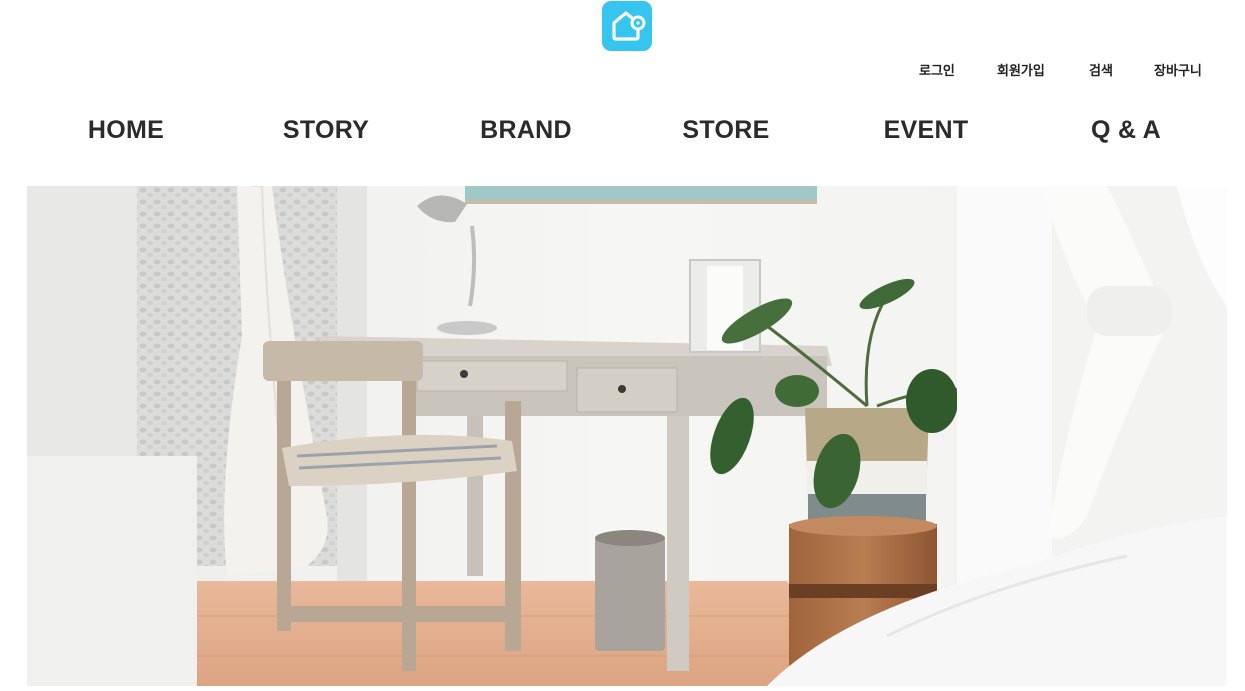  I want to click on home-with-pin-icon, so click(629, 26).